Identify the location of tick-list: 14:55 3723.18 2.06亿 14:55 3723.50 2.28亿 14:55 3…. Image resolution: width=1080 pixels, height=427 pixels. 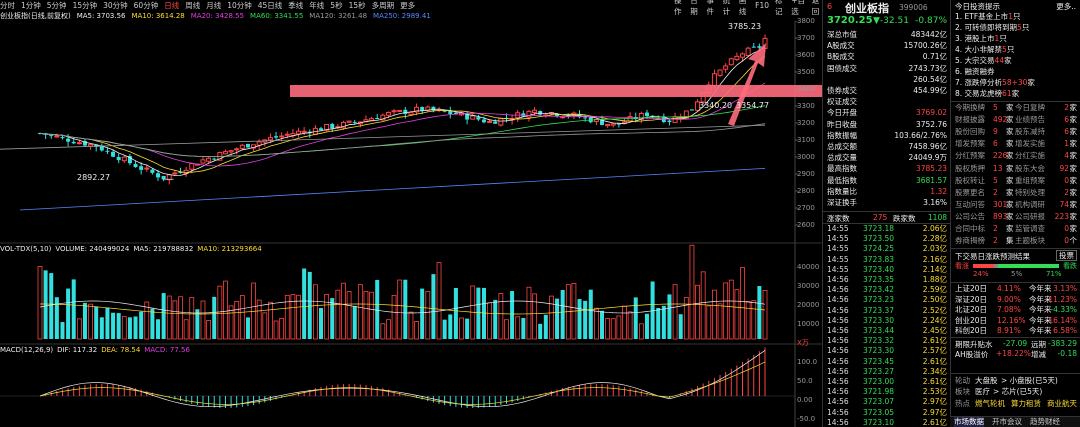
(887, 325).